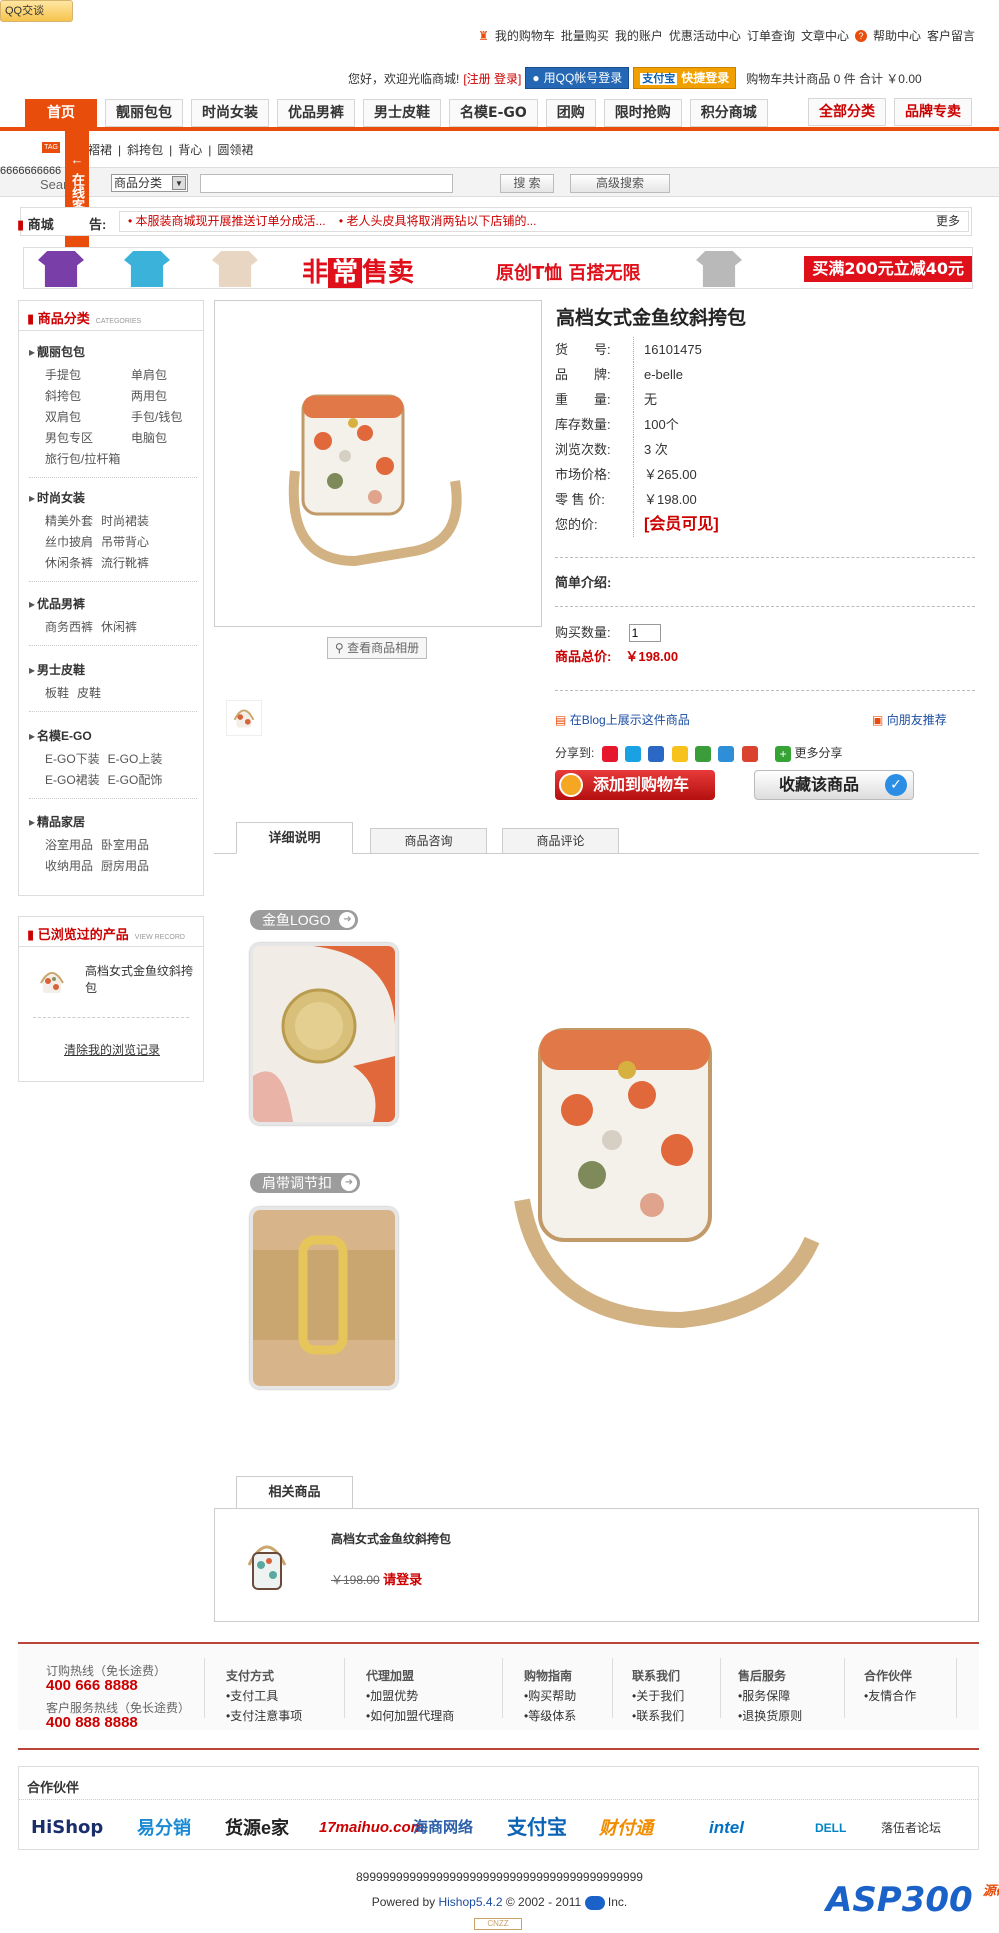  What do you see at coordinates (498, 1924) in the screenshot?
I see `cnzz-badge: CNZZ` at bounding box center [498, 1924].